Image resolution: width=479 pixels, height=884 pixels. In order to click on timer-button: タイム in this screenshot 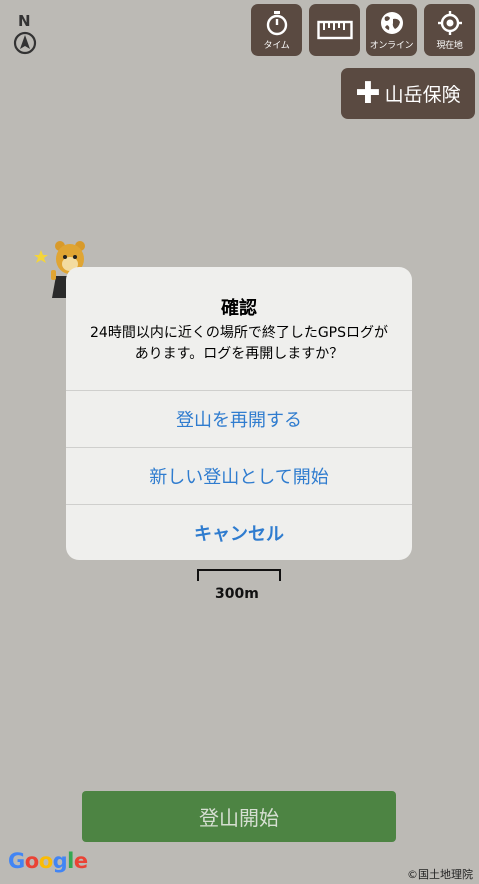, I will do `click(276, 30)`.